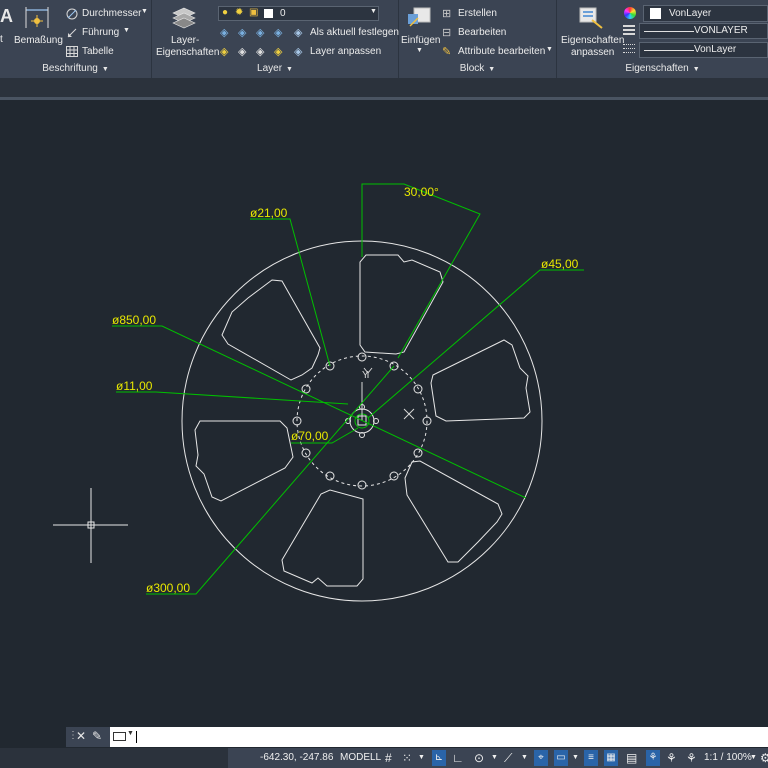  I want to click on polar-icon: ∟, so click(458, 758).